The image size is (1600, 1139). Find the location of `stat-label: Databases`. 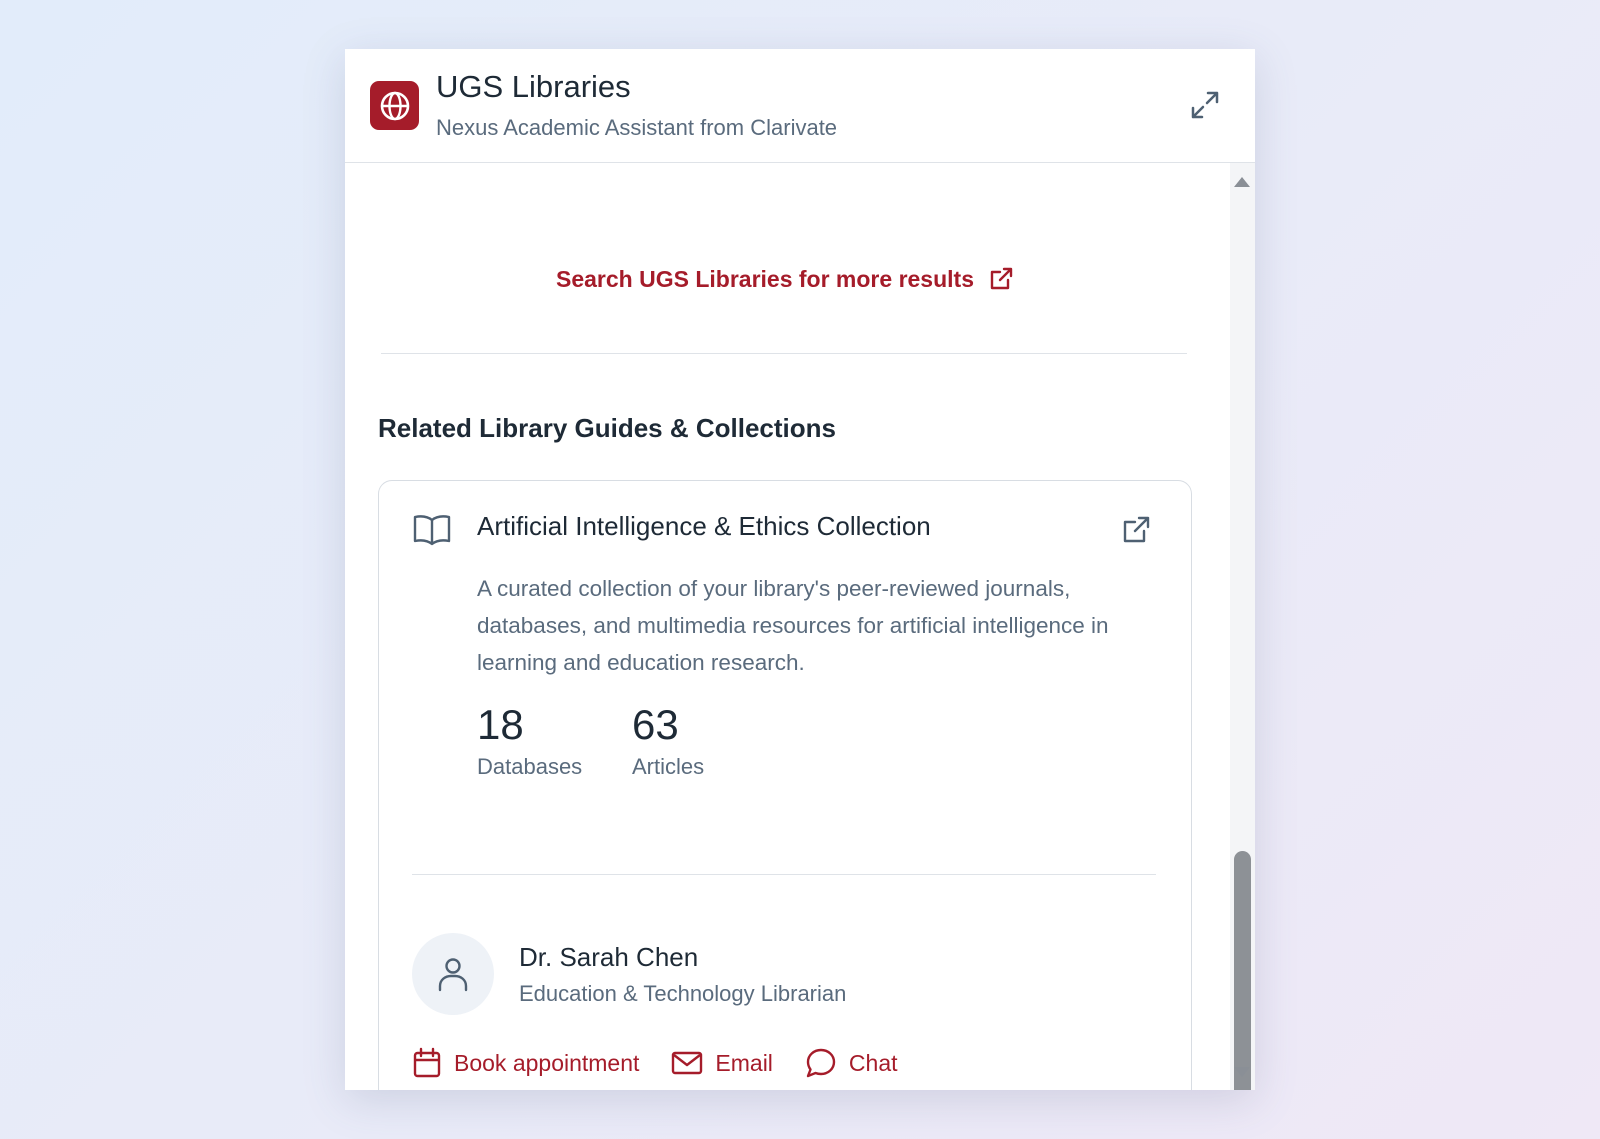

stat-label: Databases is located at coordinates (530, 766).